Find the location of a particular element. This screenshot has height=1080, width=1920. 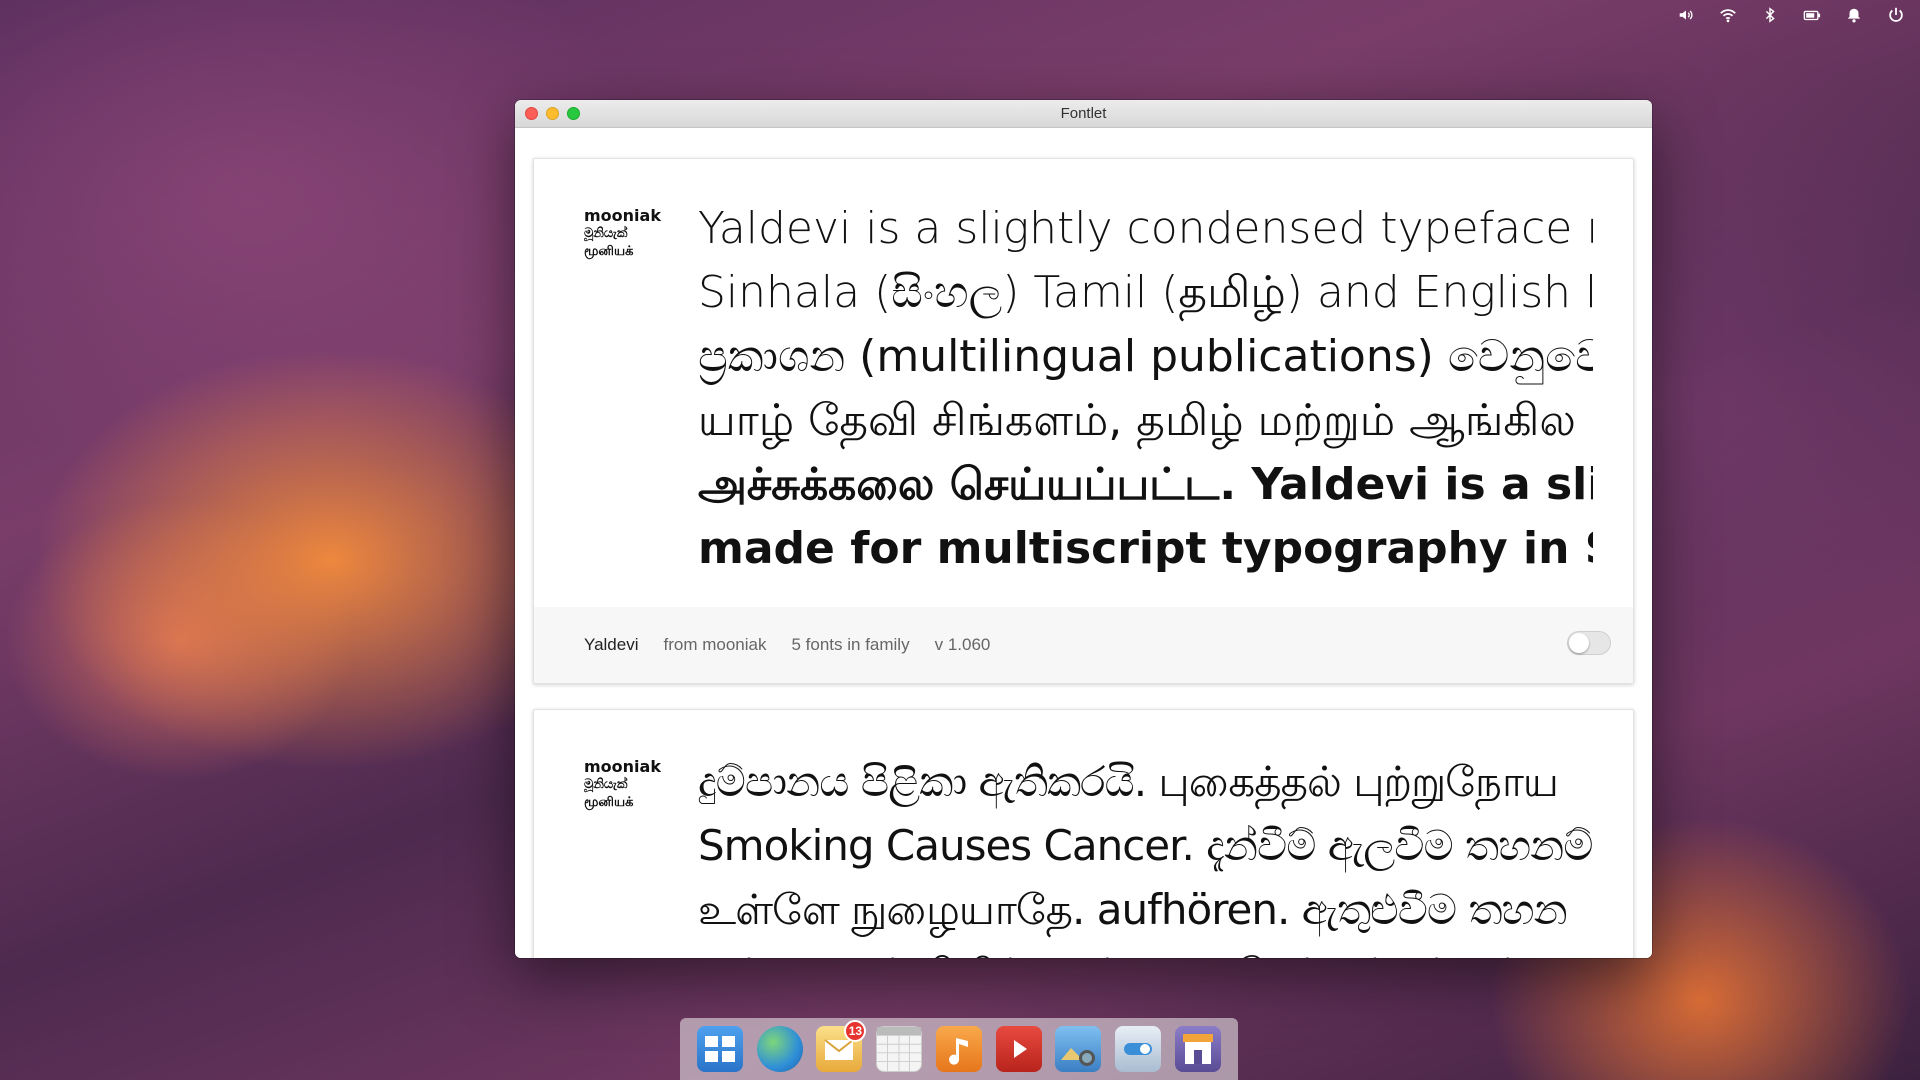

videos-icon is located at coordinates (1018, 1049).